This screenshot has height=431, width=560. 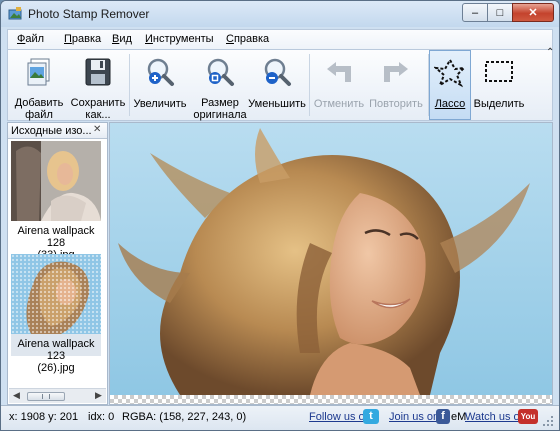 I want to click on youtube-link: Watch us on, so click(x=495, y=417).